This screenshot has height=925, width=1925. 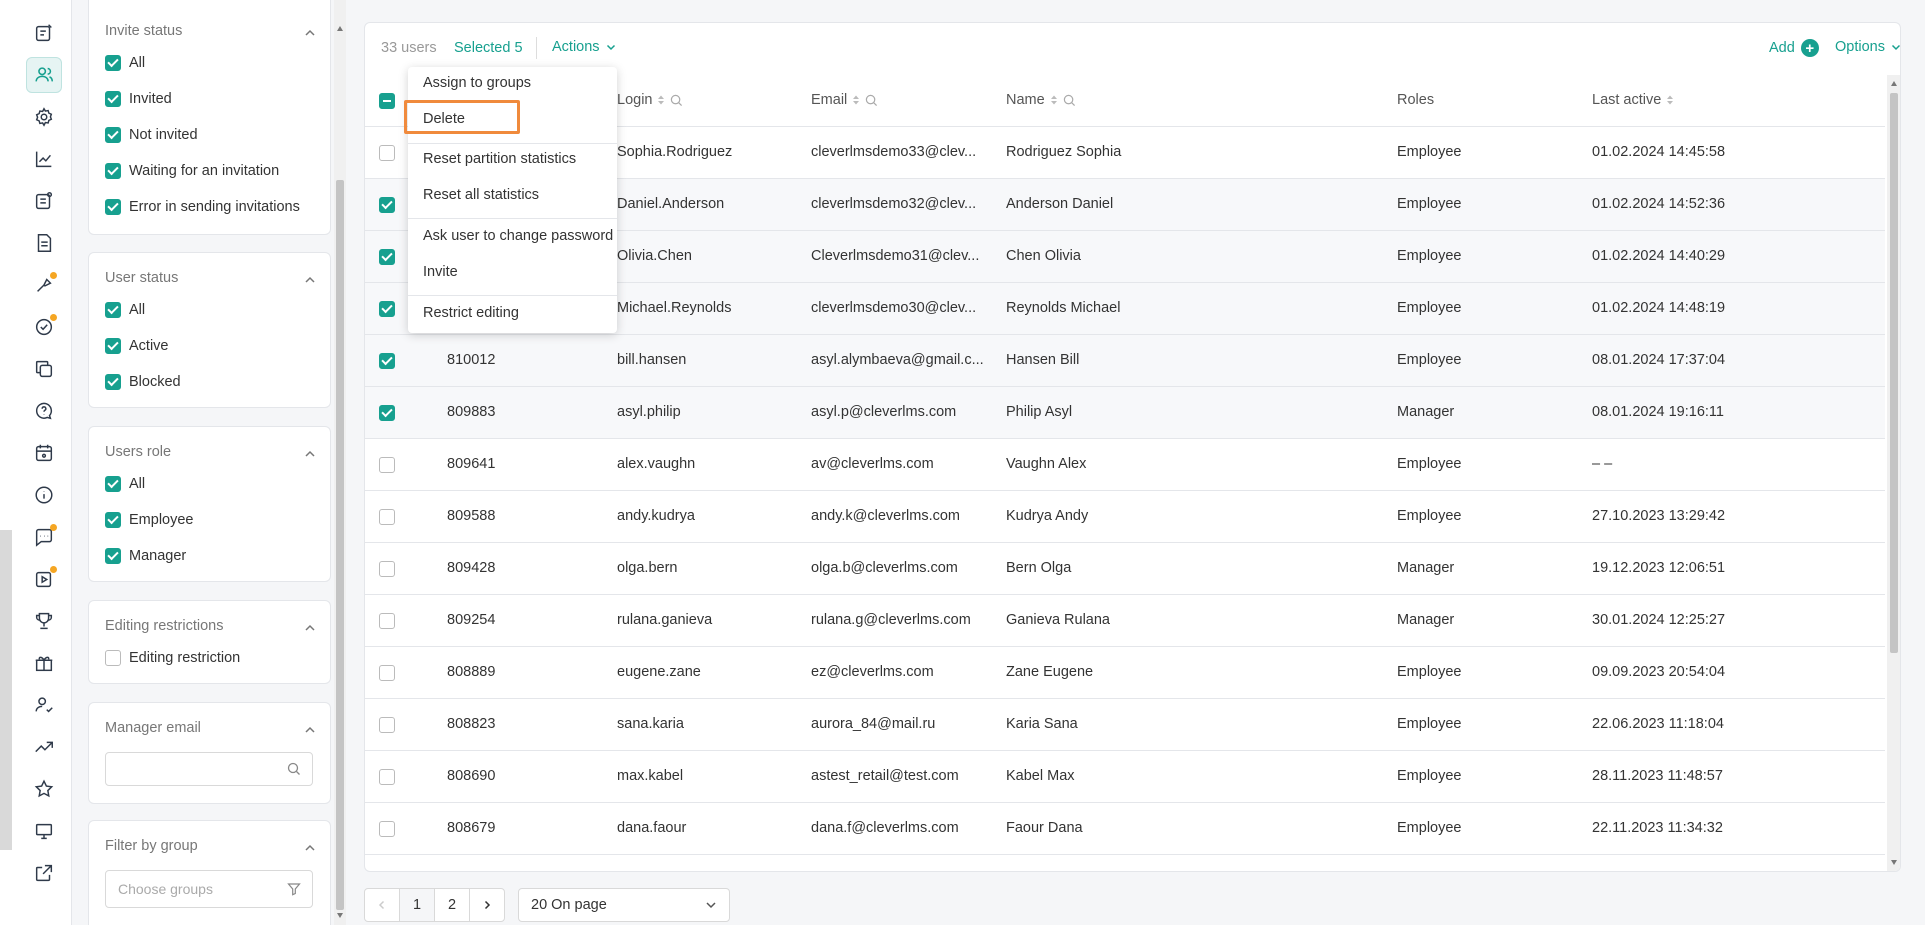 I want to click on filter-option-error: Error in sending invitations, so click(x=202, y=207).